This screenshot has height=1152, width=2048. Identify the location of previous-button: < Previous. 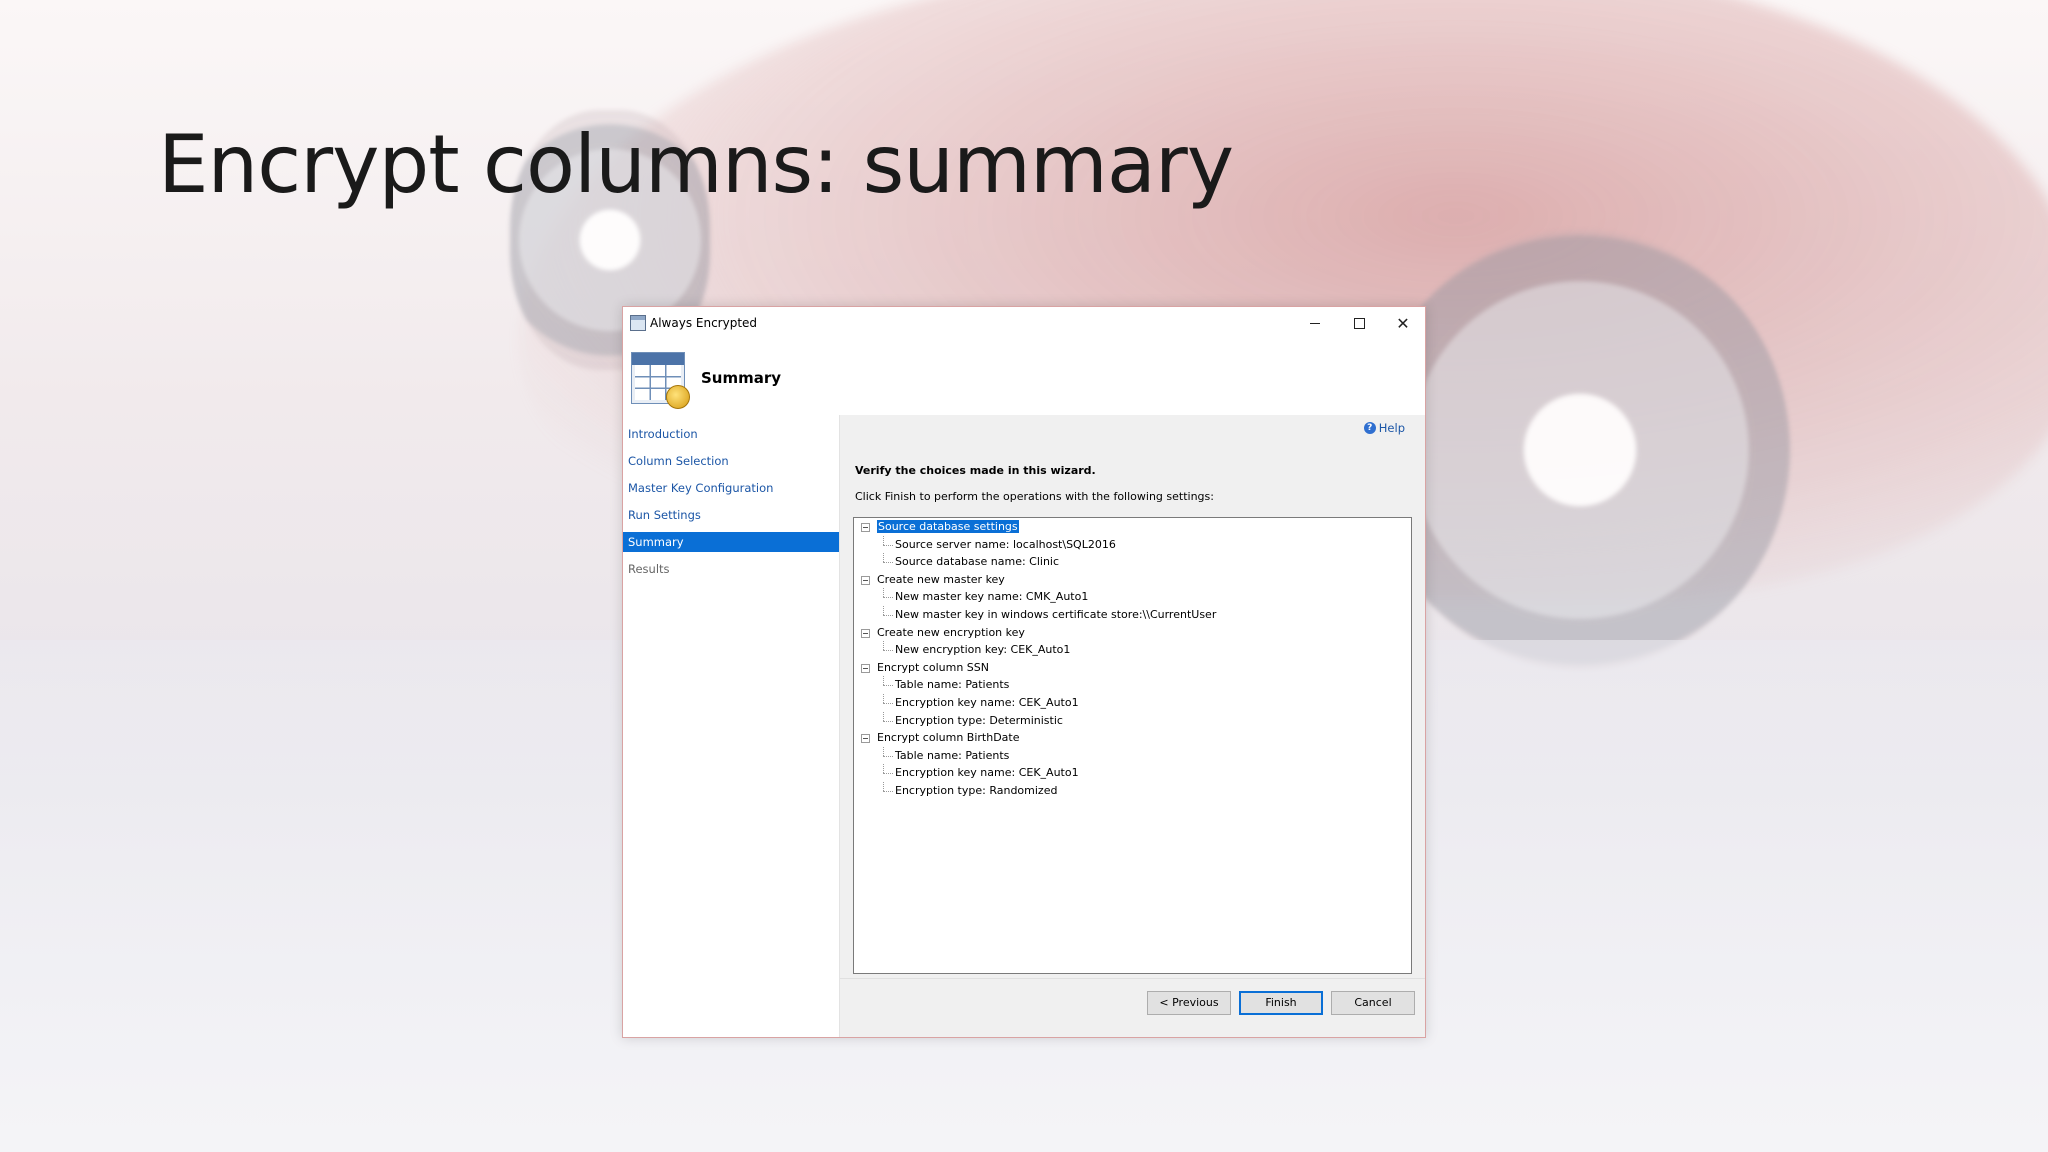
(1189, 1003).